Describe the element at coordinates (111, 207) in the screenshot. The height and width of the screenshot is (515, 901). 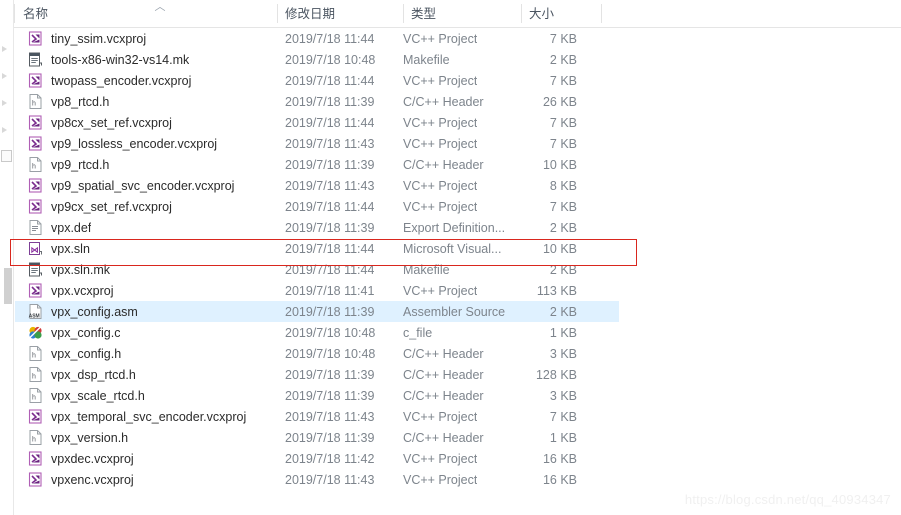
I see `file-name-cell: vp9cx_set_ref.vcxproj` at that location.